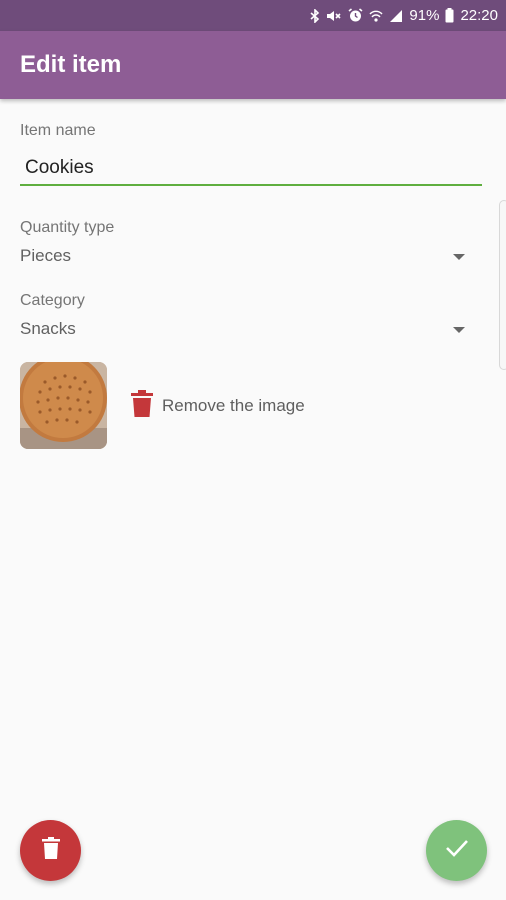 The height and width of the screenshot is (900, 506). What do you see at coordinates (253, 15) in the screenshot?
I see `status-bar: 91% 22:20` at bounding box center [253, 15].